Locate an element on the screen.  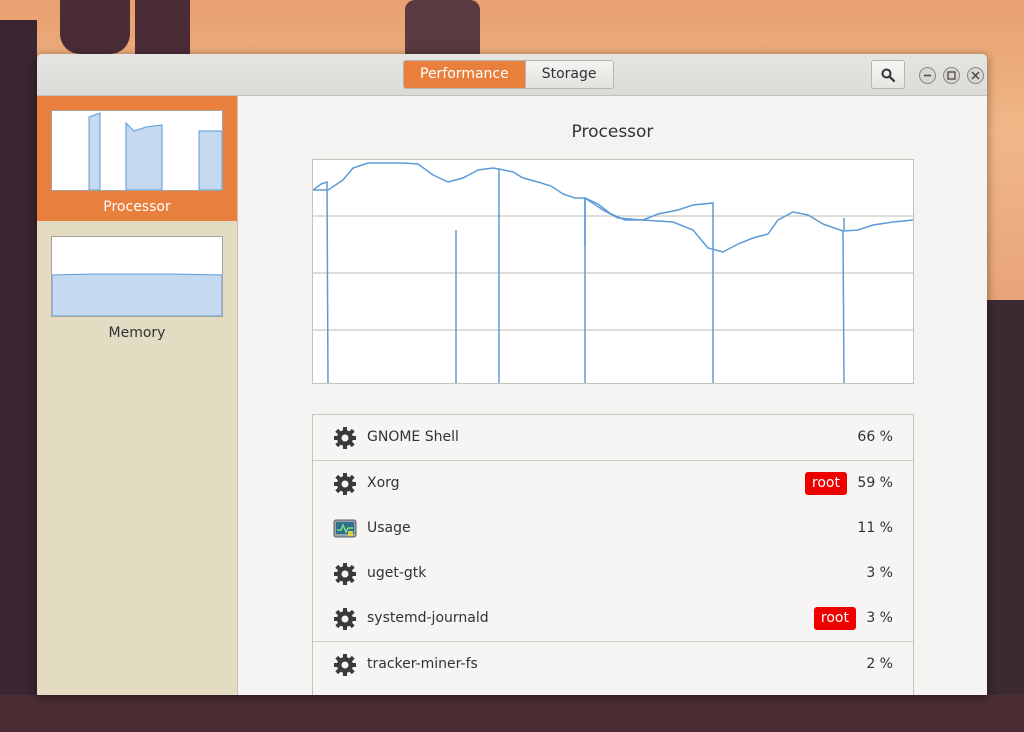
maximize-icon is located at coordinates (951, 75).